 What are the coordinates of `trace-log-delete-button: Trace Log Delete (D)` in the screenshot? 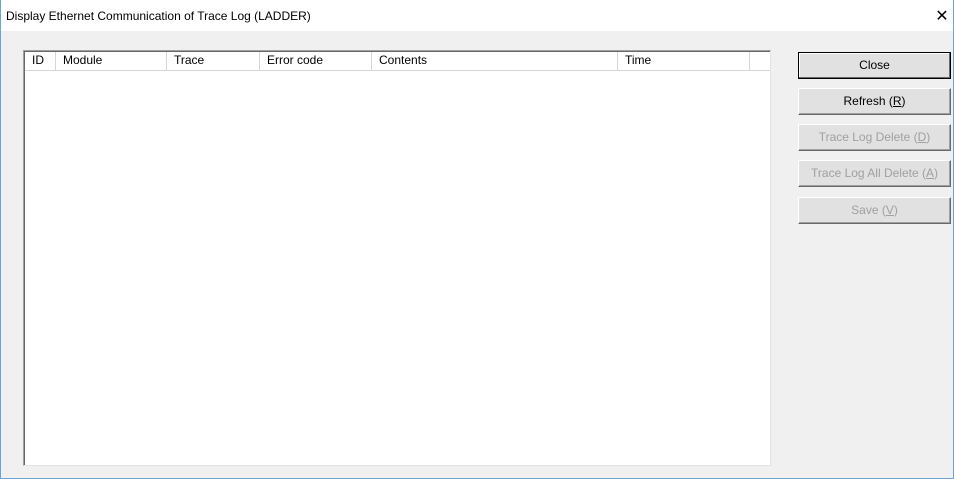 It's located at (874, 137).